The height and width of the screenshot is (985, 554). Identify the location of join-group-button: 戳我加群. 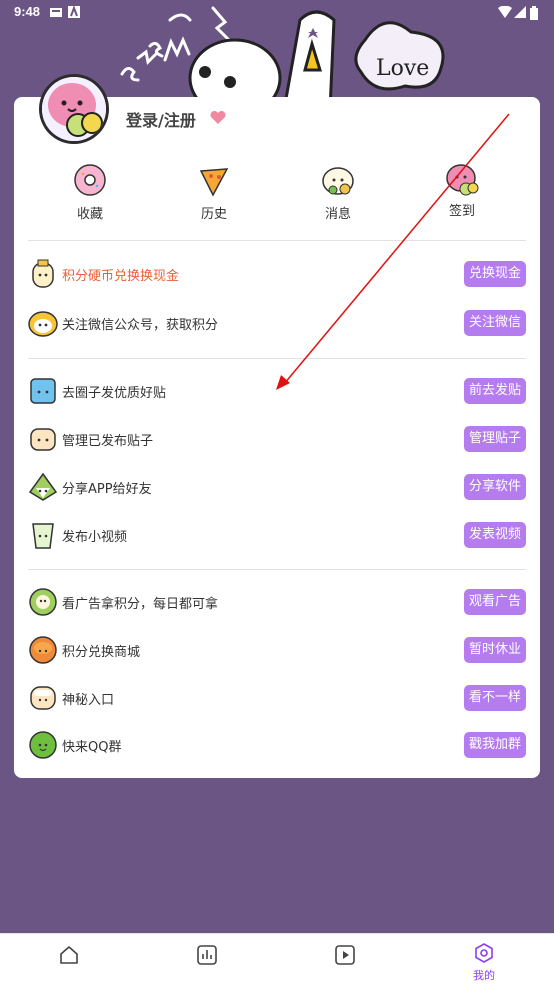
(494, 745).